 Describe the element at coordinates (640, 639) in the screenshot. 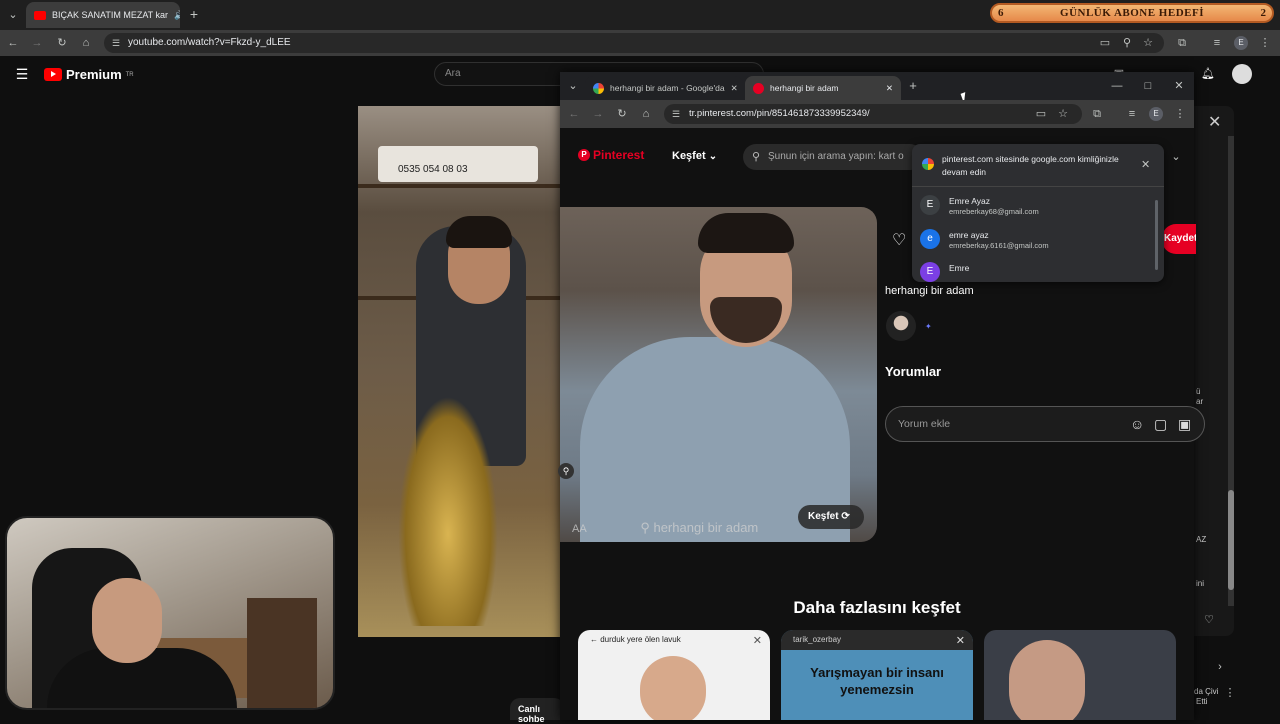

I see `card-header-text: durduk yere ölen lavuk` at that location.